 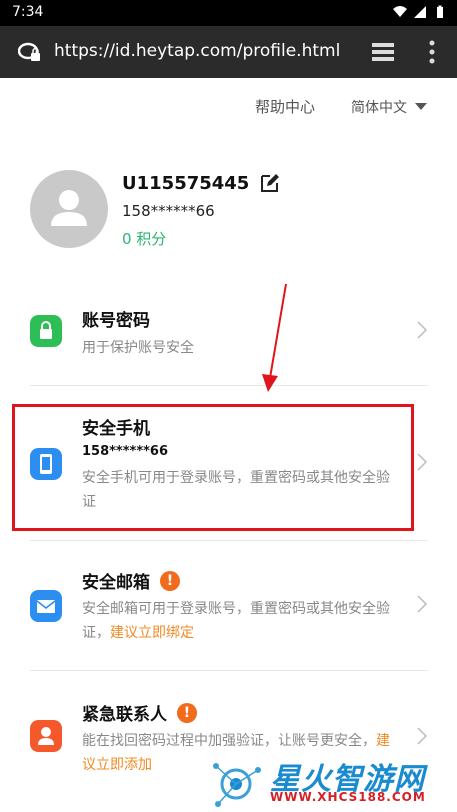 I want to click on security-email-item: 安全邮箱 ! 安全邮箱可用于登录账号，重置密码或其他安全验证，建议立即绑定, so click(x=229, y=607).